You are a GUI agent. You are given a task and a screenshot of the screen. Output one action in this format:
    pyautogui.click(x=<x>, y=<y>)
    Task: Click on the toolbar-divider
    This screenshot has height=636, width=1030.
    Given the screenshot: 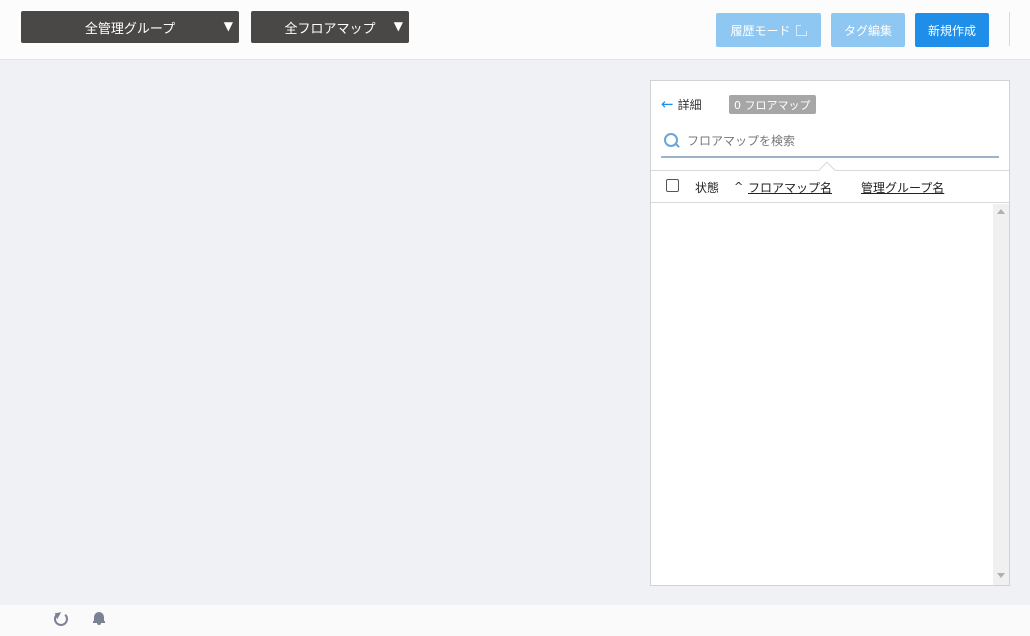 What is the action you would take?
    pyautogui.click(x=1009, y=29)
    